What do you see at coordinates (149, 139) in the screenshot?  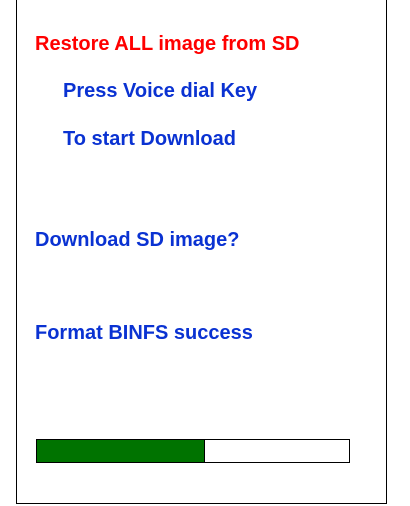 I see `instruction-line-2: To start Download` at bounding box center [149, 139].